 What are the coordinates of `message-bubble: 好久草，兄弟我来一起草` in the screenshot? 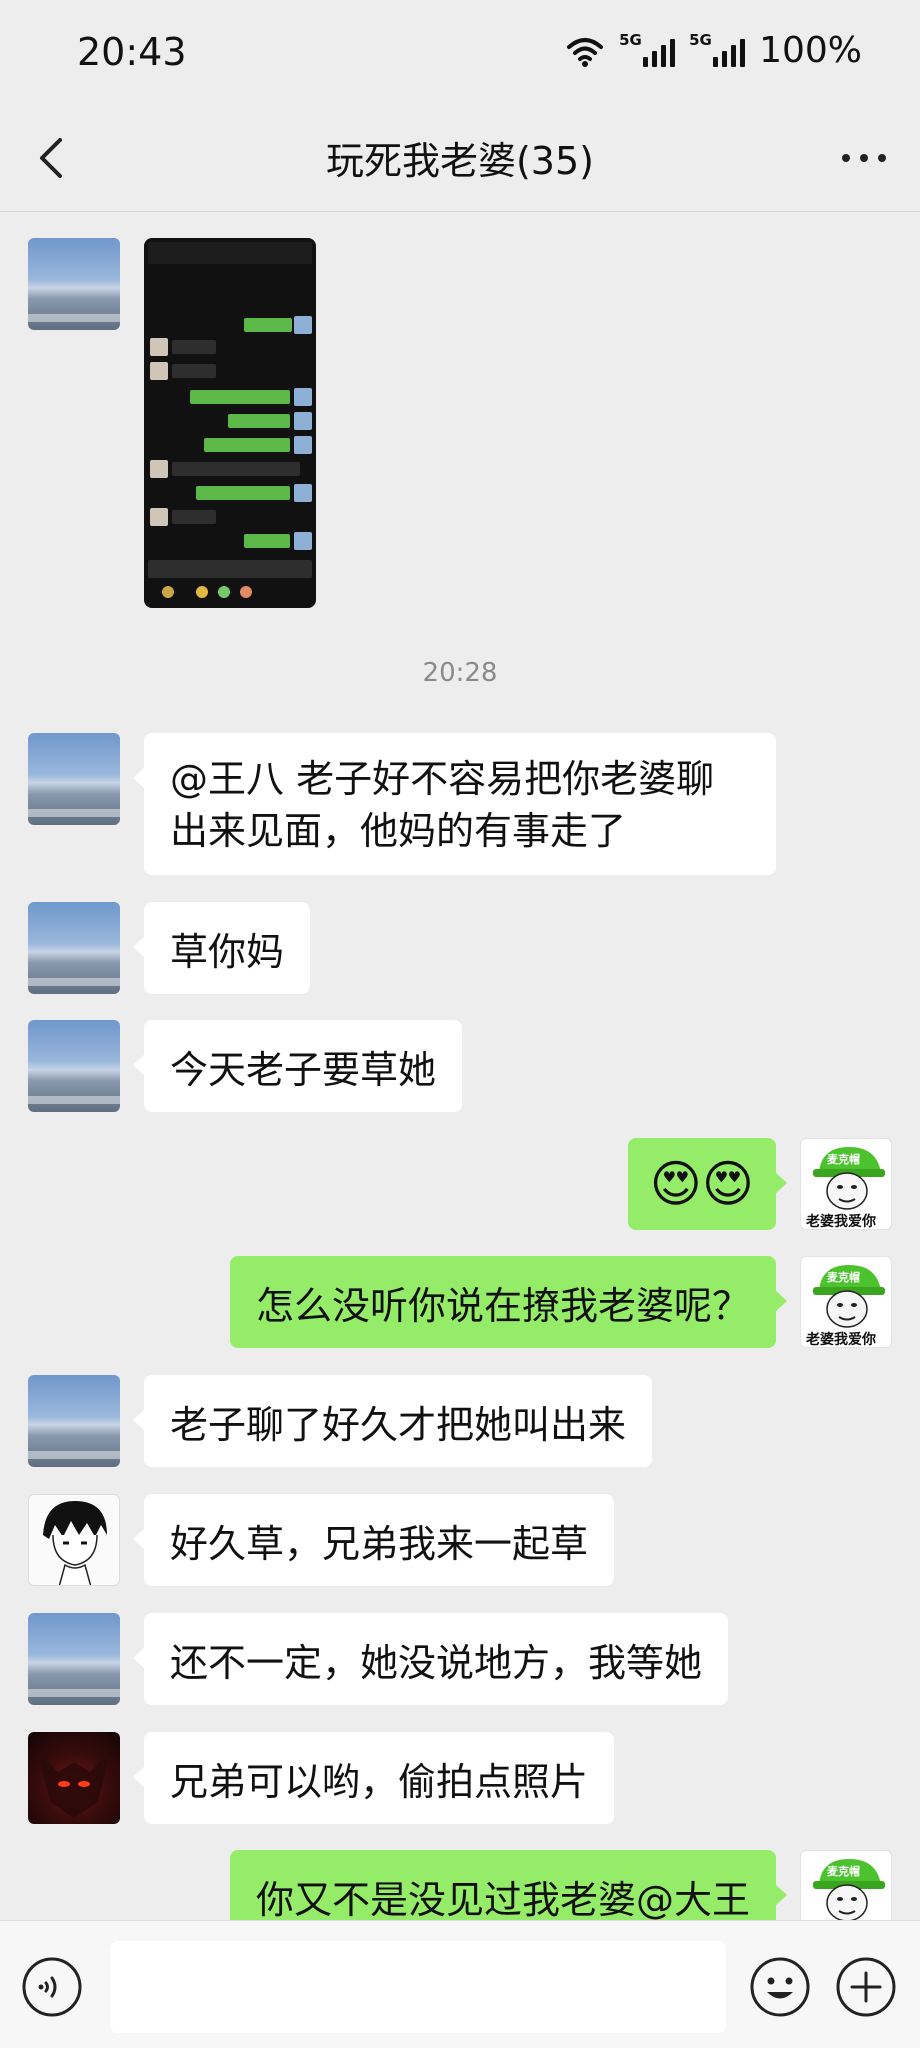 It's located at (373, 1540).